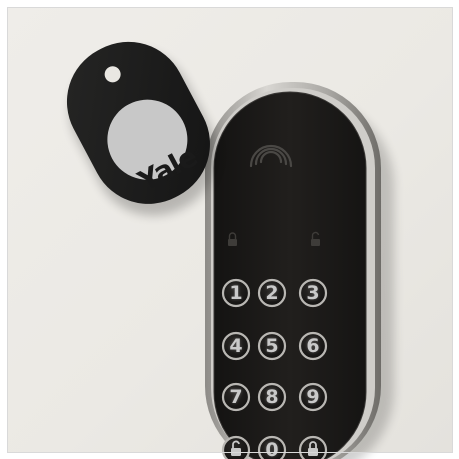  I want to click on keypad-key-label: 1, so click(236, 293).